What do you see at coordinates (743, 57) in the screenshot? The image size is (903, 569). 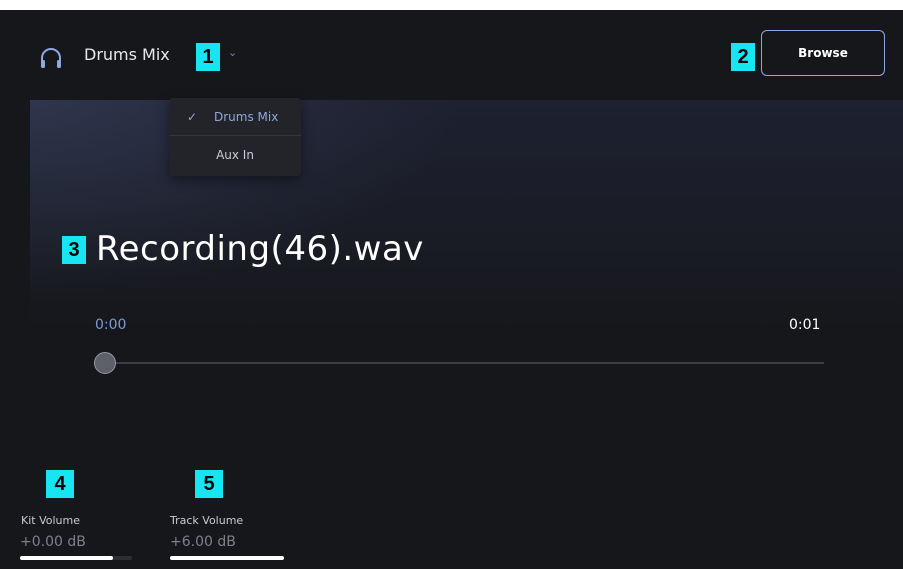 I see `annotation-badge-2: 2` at bounding box center [743, 57].